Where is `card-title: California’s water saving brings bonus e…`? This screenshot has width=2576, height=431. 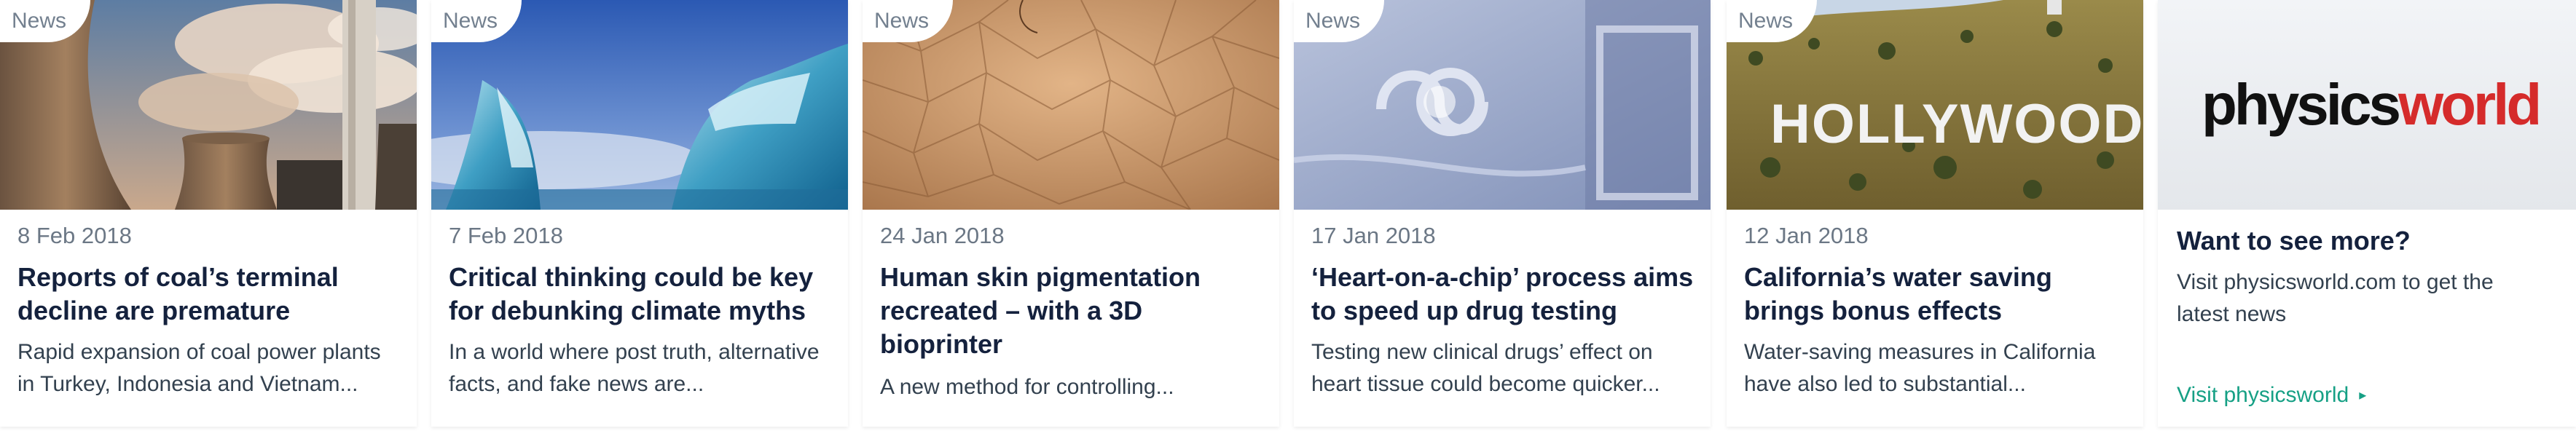 card-title: California’s water saving brings bonus e… is located at coordinates (1937, 294).